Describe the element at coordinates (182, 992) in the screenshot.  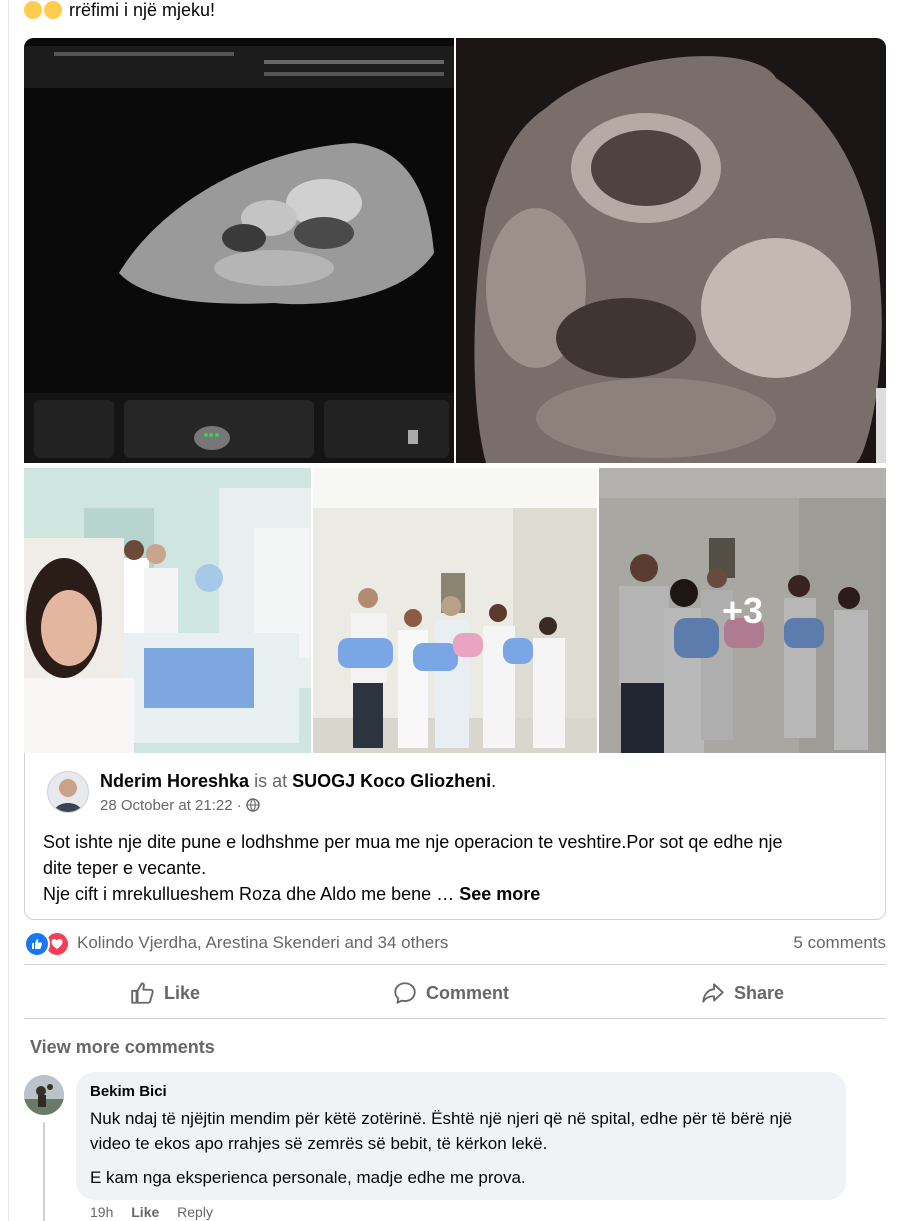
I see `like-button-label: Like` at that location.